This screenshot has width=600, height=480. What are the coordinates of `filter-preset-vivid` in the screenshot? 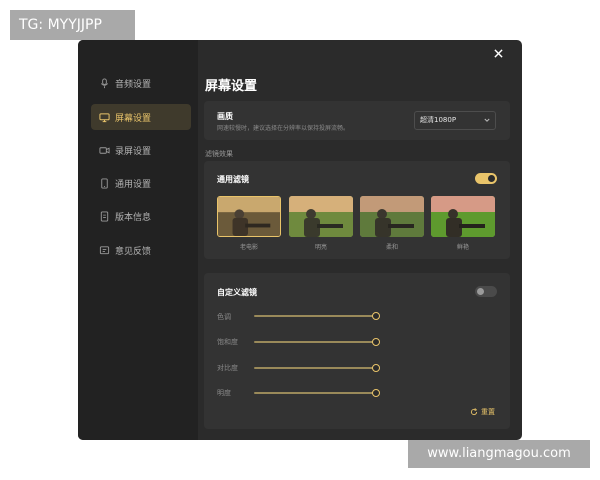 It's located at (463, 216).